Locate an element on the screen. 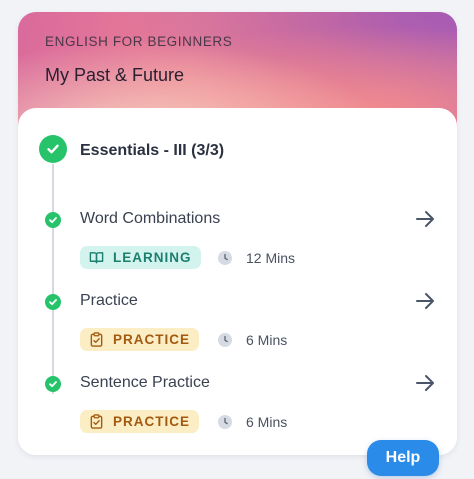  duration-text: 12 Mins is located at coordinates (271, 258).